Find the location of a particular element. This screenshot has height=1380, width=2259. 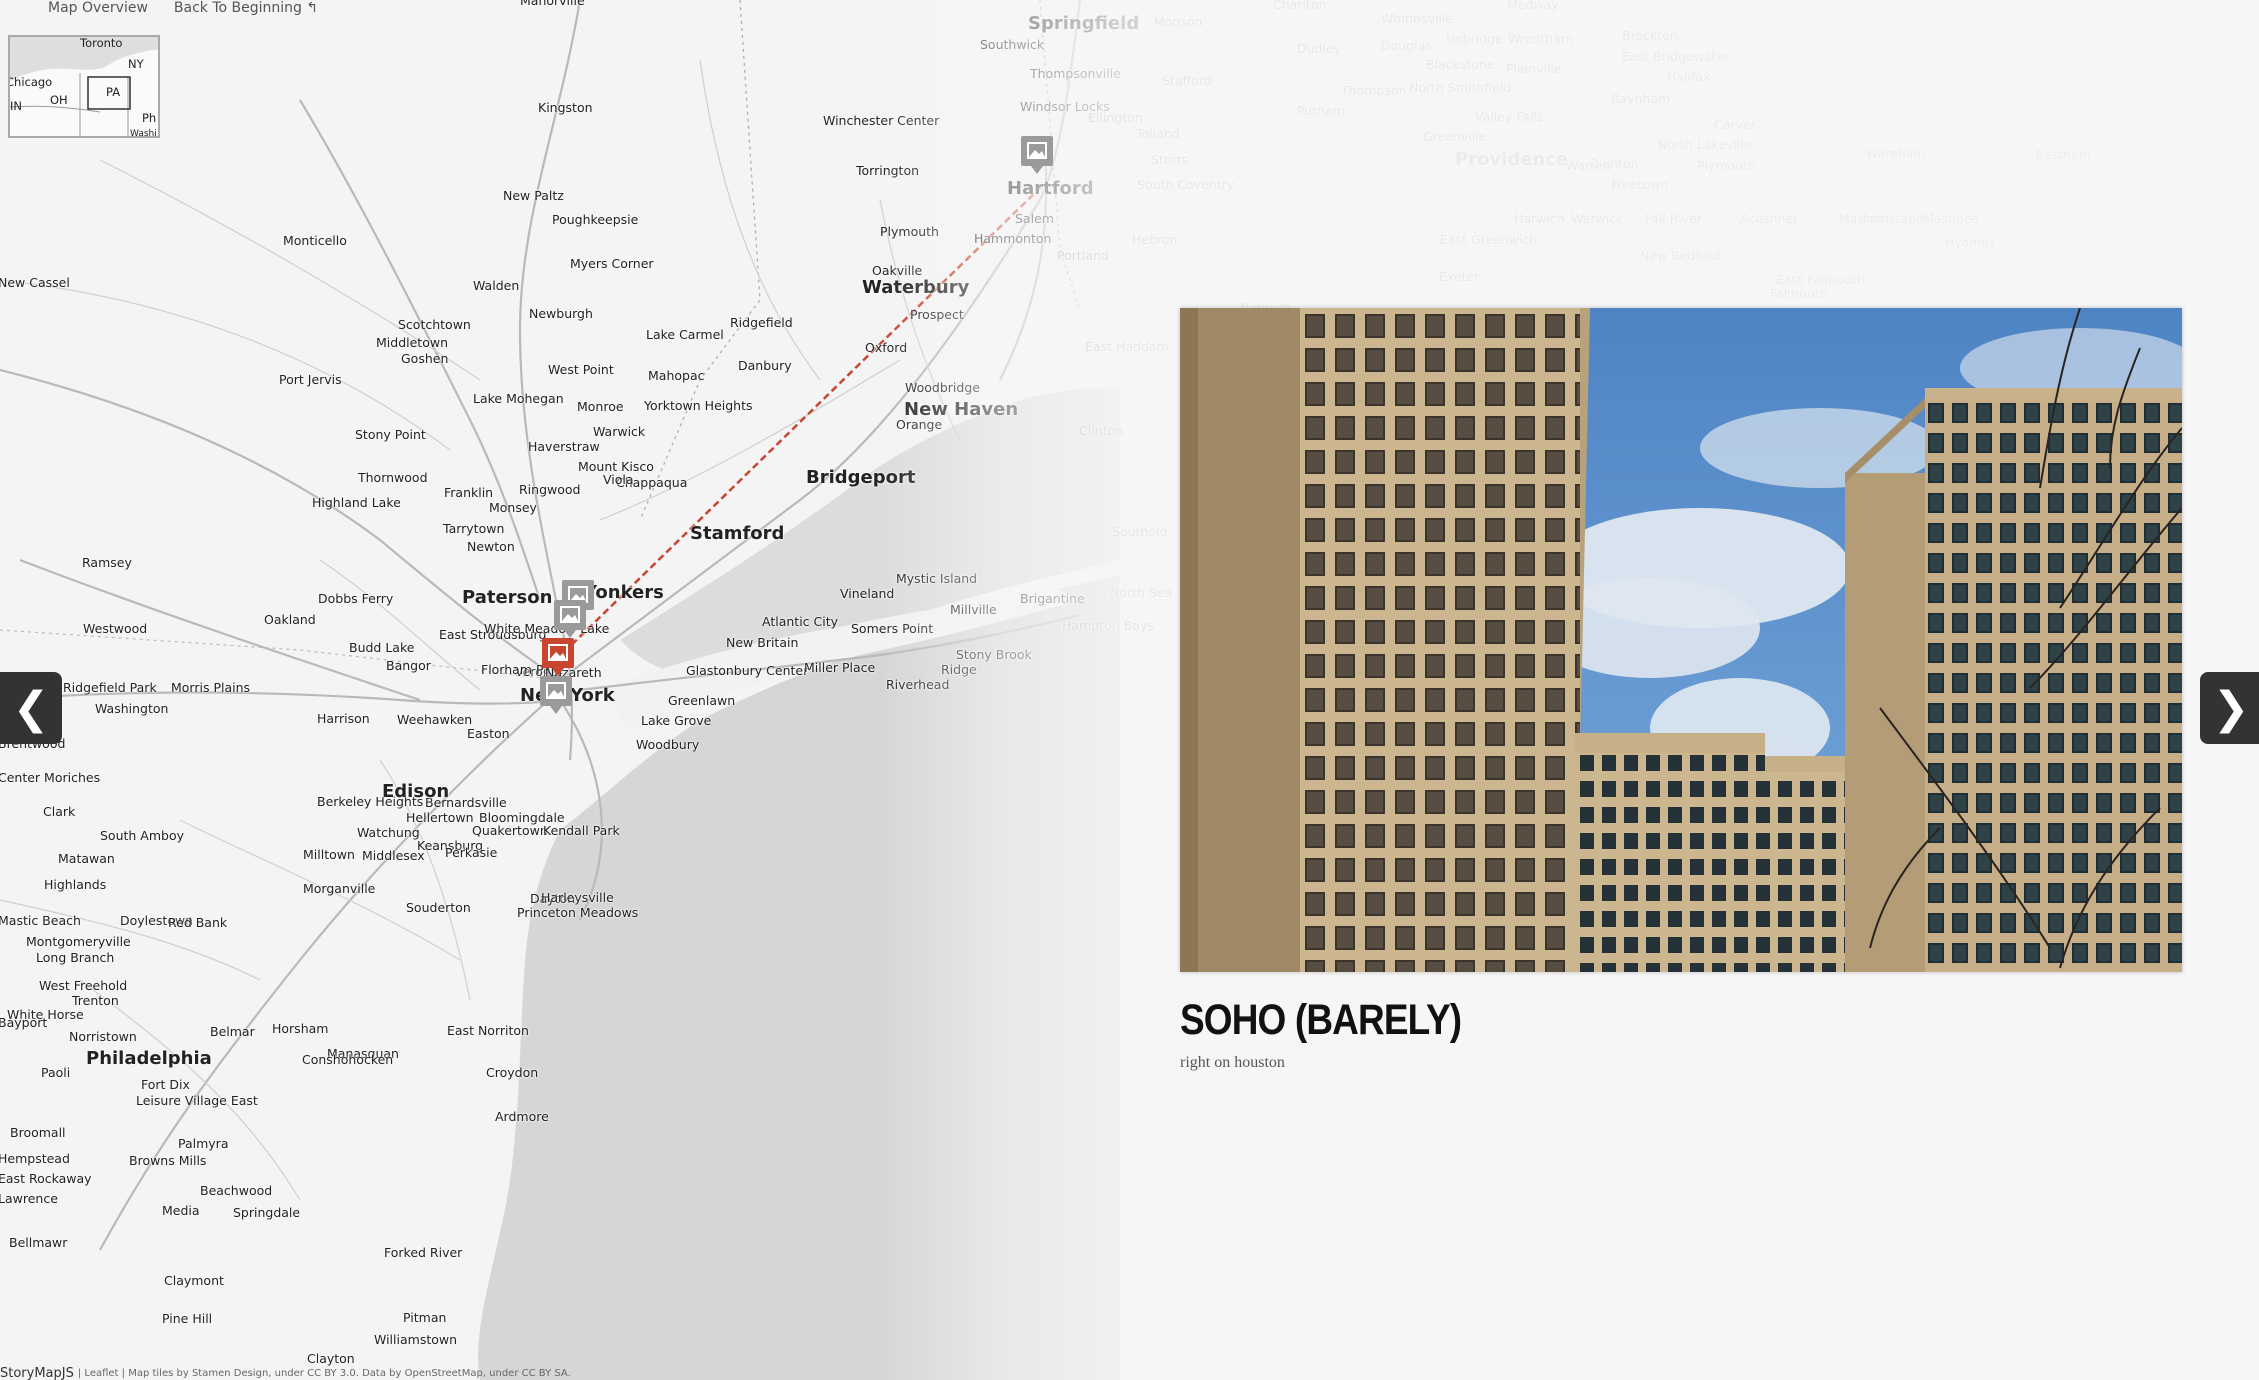

map-place-label: Somers Point is located at coordinates (892, 628).